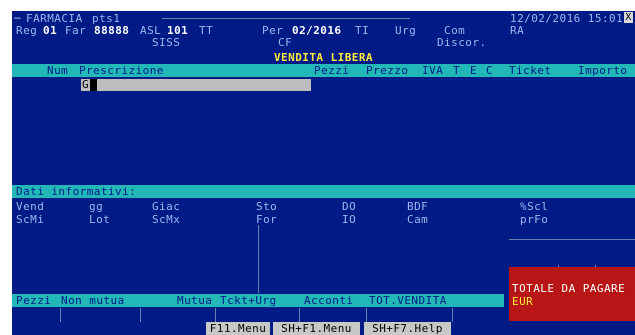 Image resolution: width=635 pixels, height=335 pixels. What do you see at coordinates (462, 42) in the screenshot?
I see `discor-label: Discor.` at bounding box center [462, 42].